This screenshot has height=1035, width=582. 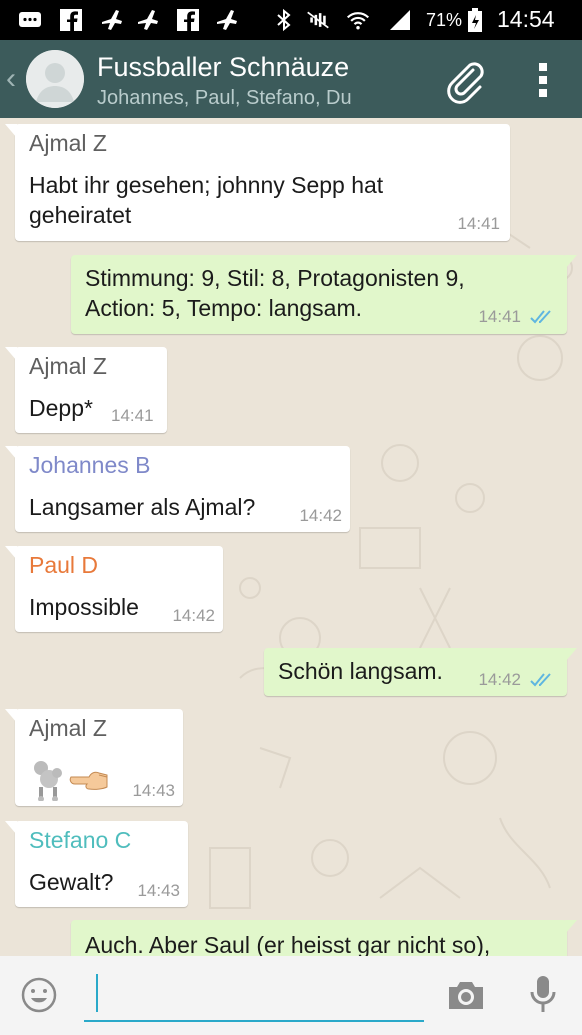 I want to click on message-text-line: Stimmung: 9, Stil: 8, Protagonisten 9,, so click(x=275, y=278).